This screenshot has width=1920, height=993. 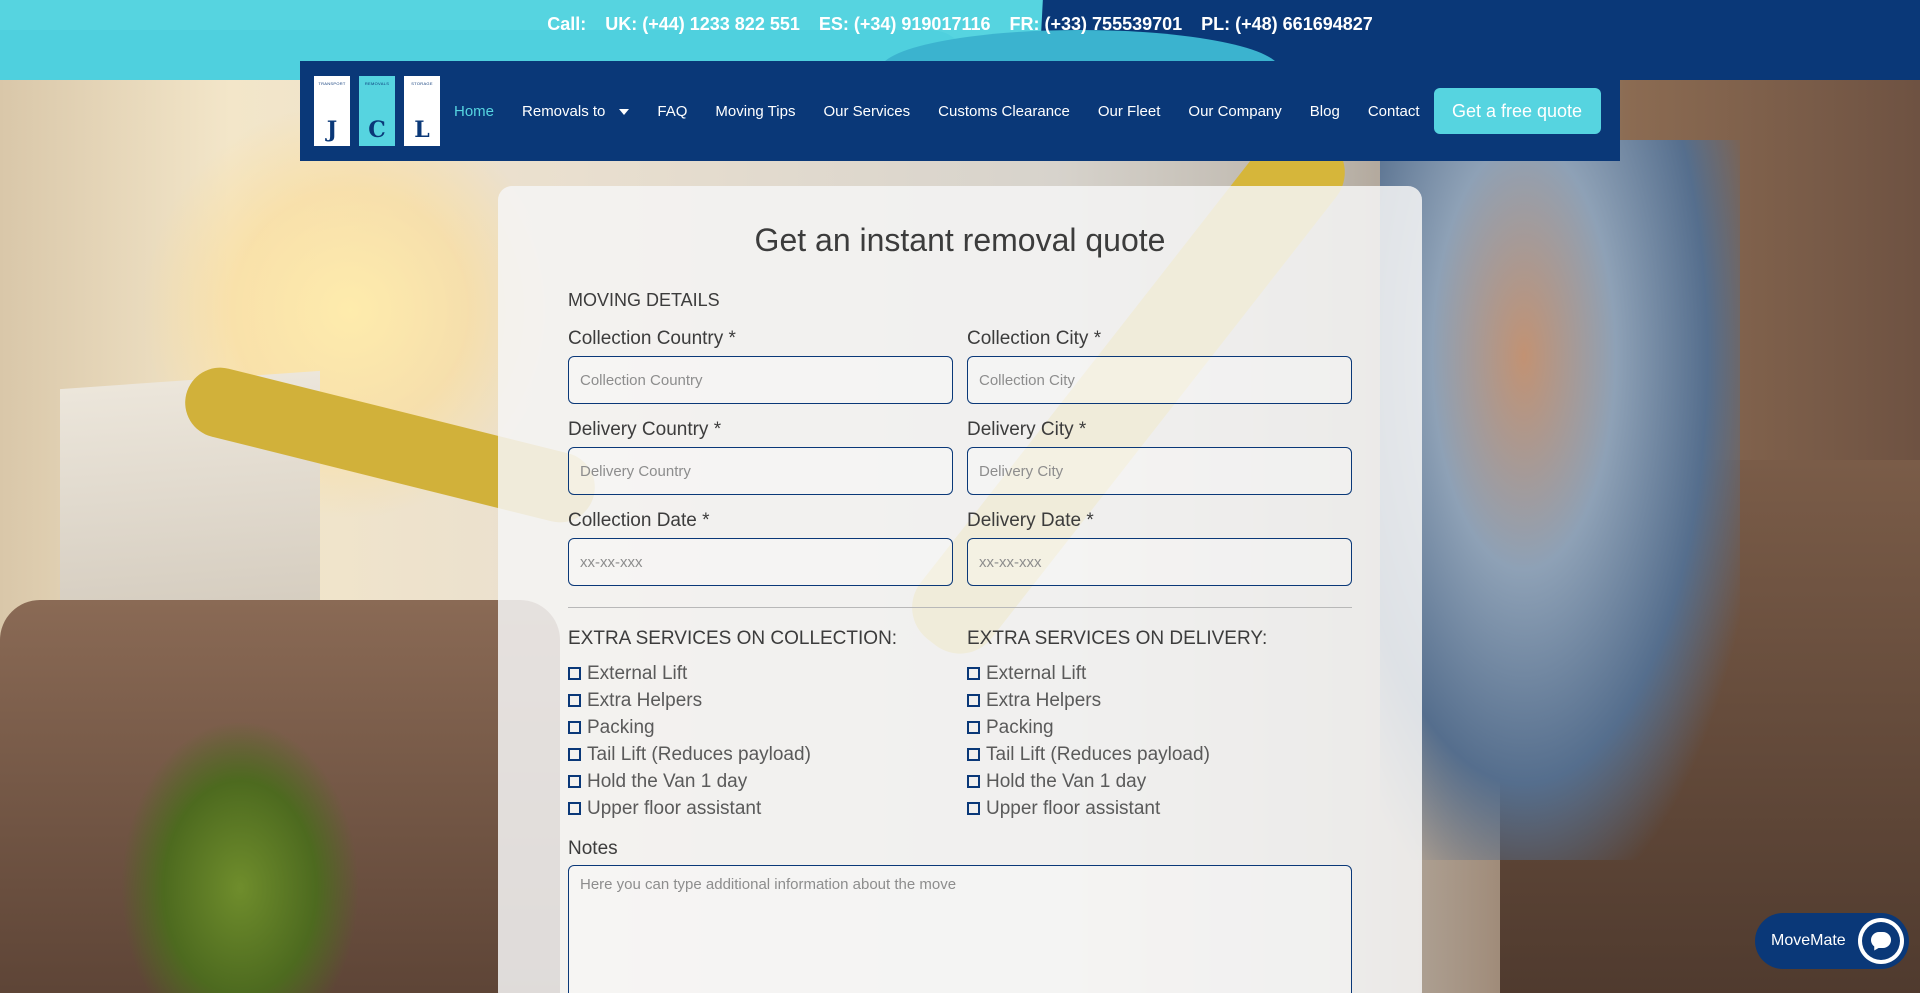 I want to click on delivery-city-label: Delivery City *, so click(x=1027, y=429).